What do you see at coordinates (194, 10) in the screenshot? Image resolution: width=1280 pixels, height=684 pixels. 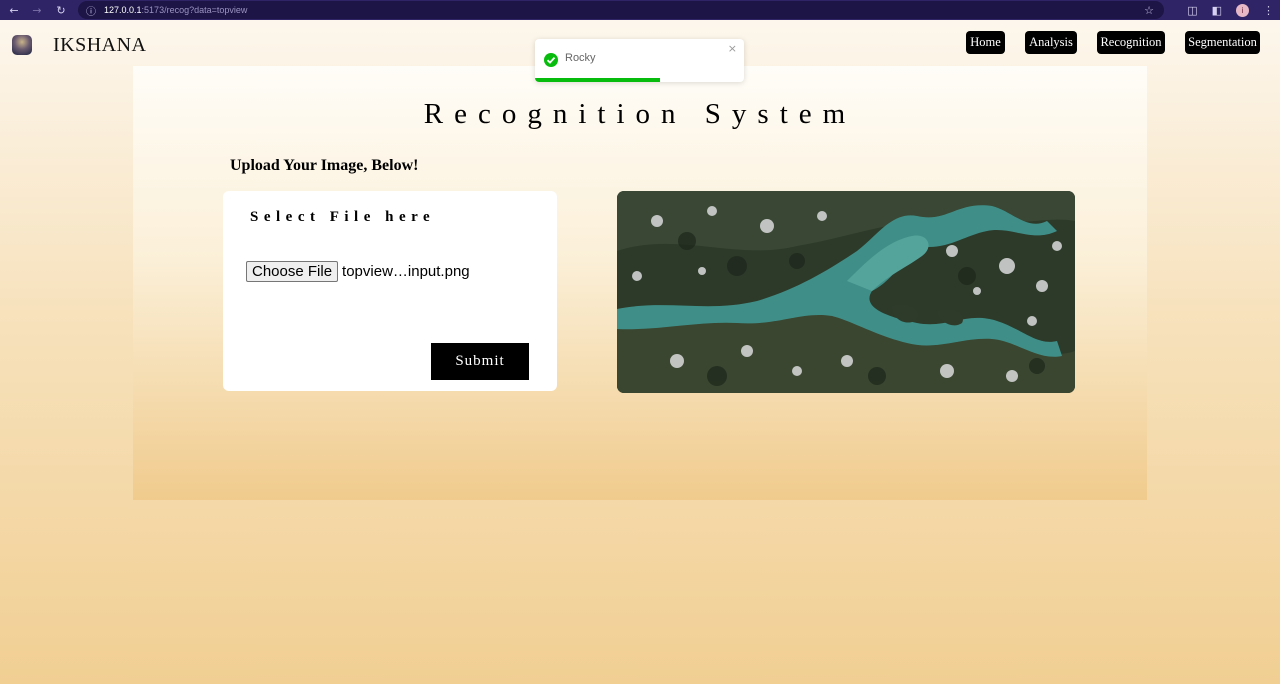 I see `url-path: :5173/recog?data=topview` at bounding box center [194, 10].